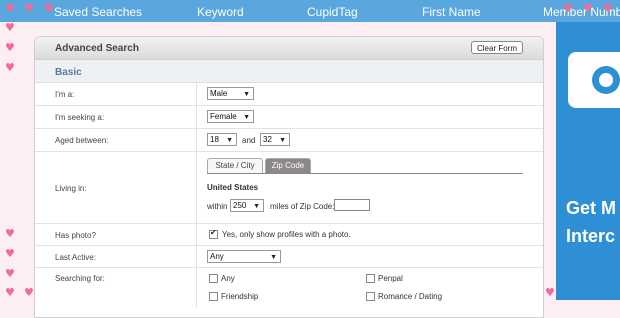  What do you see at coordinates (288, 165) in the screenshot?
I see `tab-zip-code: Zip Code` at bounding box center [288, 165].